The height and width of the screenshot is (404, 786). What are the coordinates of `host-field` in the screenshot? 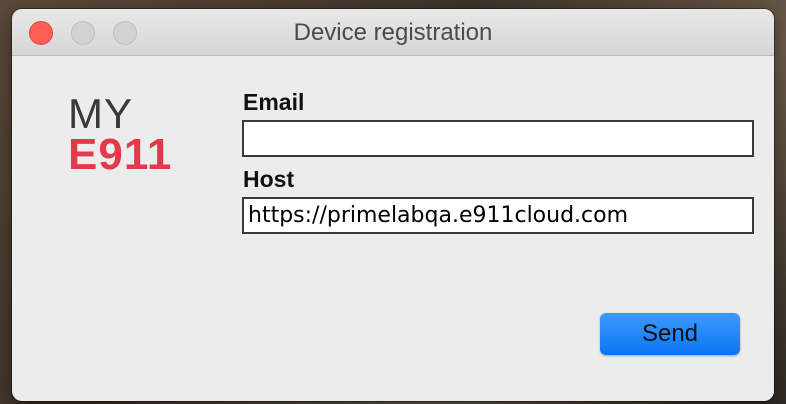 It's located at (498, 215).